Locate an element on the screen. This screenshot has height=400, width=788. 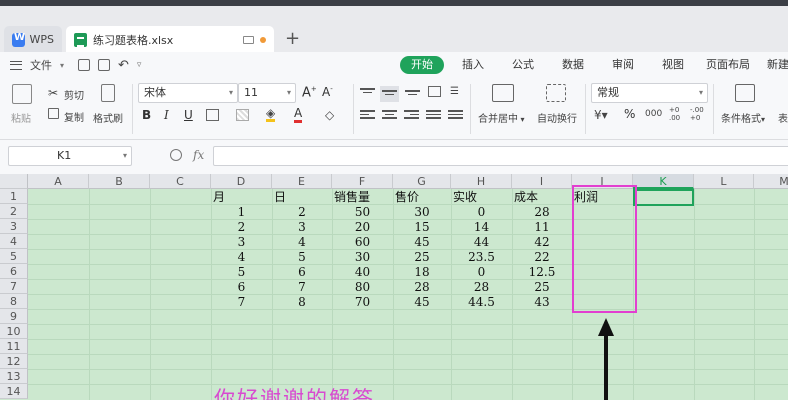
cell-H7: 28 is located at coordinates (481, 287).